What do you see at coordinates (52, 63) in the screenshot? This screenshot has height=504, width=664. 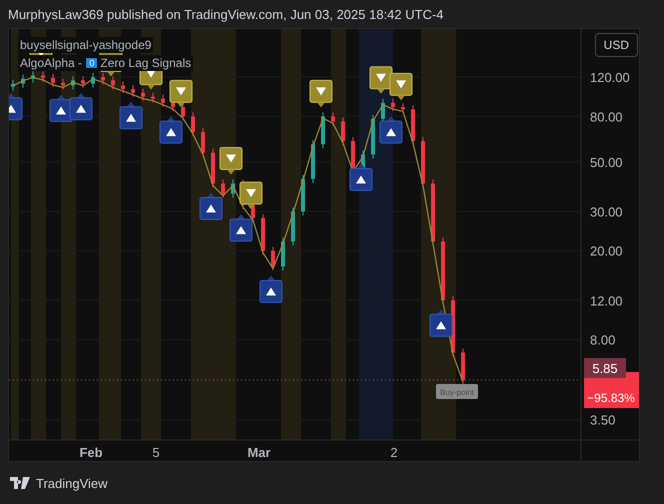 I see `indicator-prefix: AlgoAlpha -` at bounding box center [52, 63].